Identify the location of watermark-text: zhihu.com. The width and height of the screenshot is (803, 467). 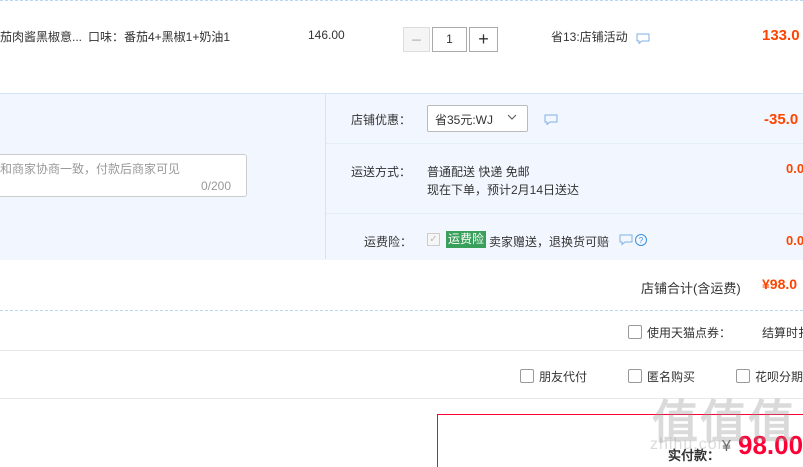
(691, 444).